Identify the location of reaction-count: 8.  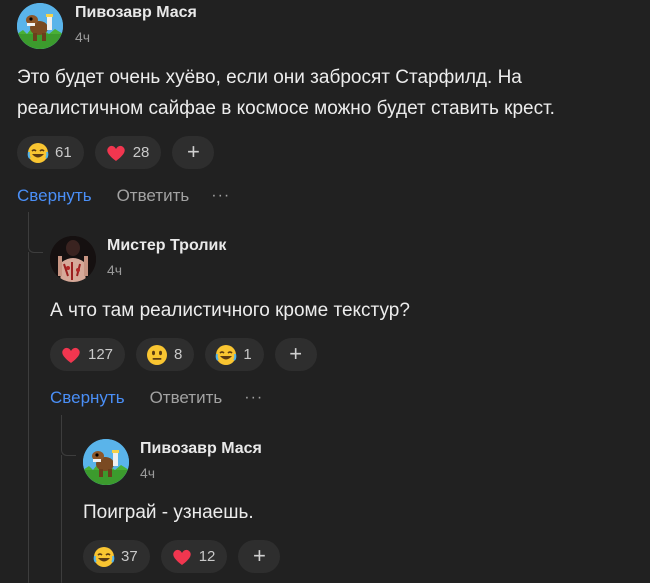
(178, 354).